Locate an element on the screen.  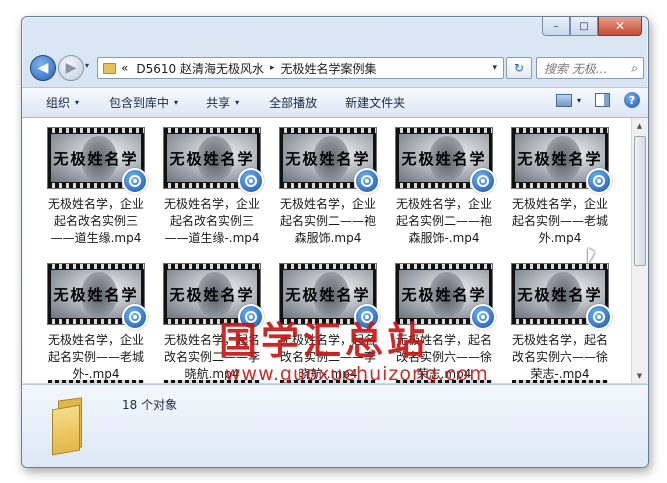
file-item: 无极姓名学 无极姓名学，企业起名改名实例三——道生缘-.mp4 is located at coordinates (213, 187).